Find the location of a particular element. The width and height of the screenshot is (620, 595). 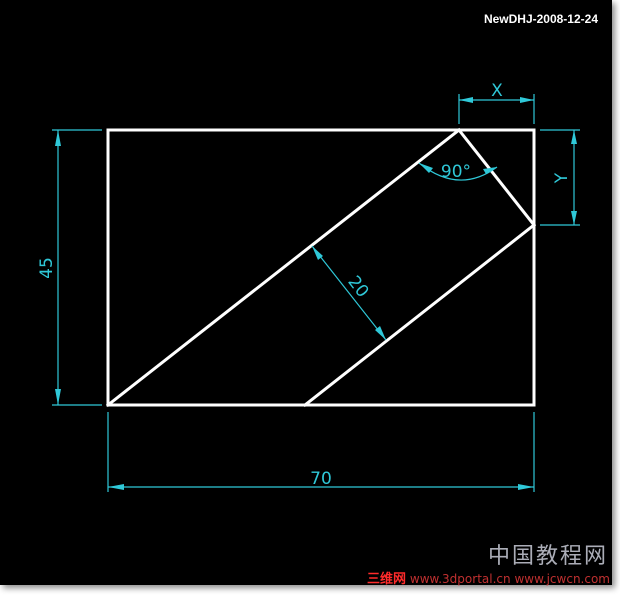

dimension-x: X is located at coordinates (496, 102).